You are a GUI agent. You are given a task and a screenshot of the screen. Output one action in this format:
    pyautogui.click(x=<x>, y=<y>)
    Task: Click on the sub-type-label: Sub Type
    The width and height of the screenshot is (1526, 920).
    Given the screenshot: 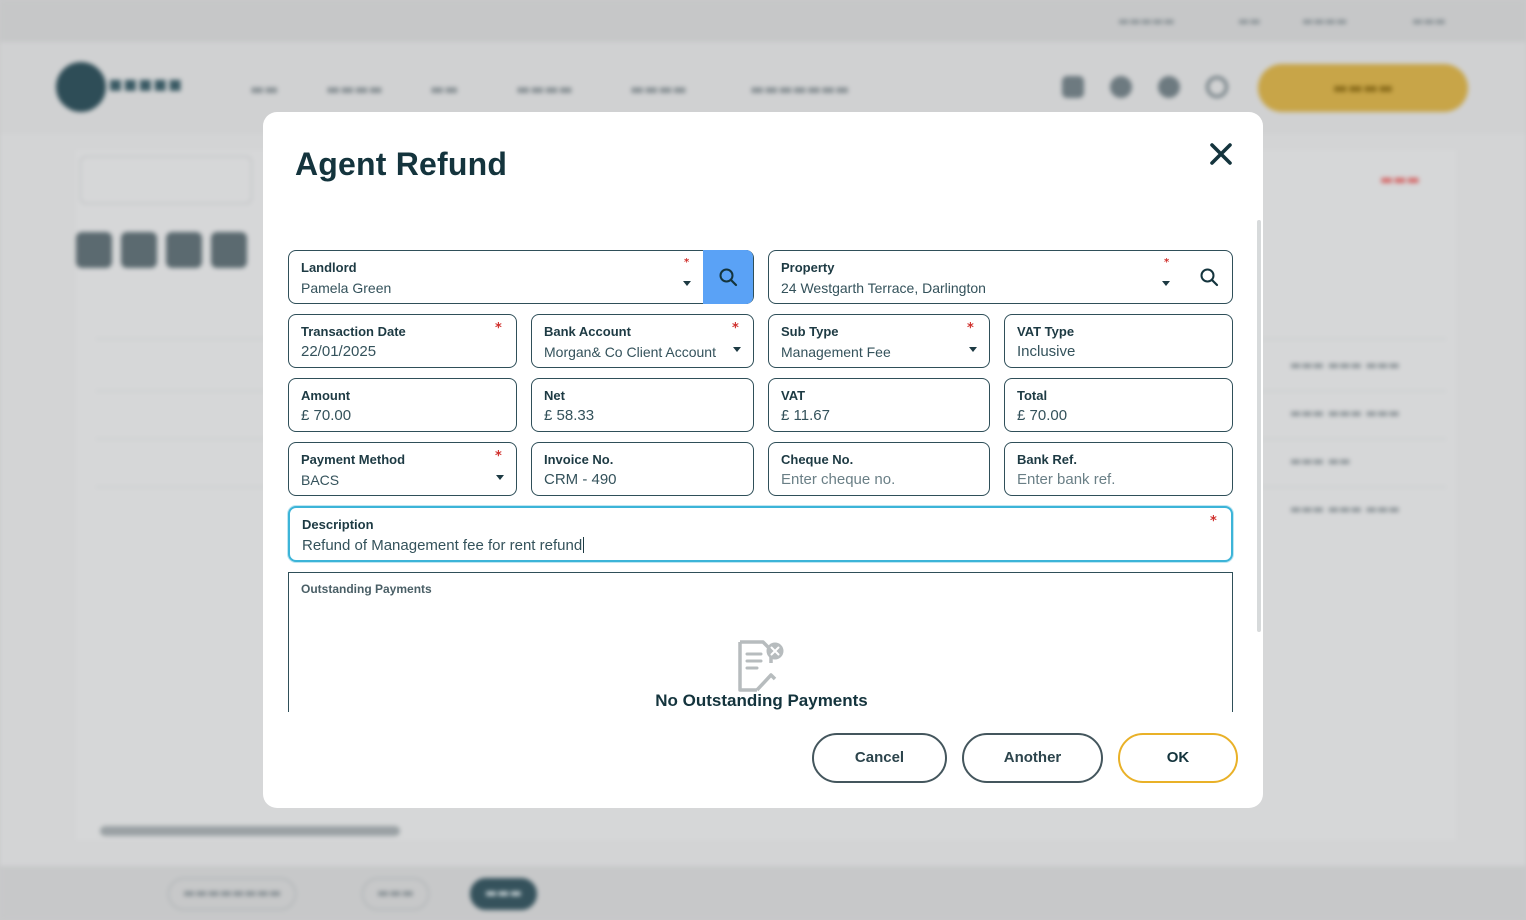 What is the action you would take?
    pyautogui.click(x=810, y=331)
    